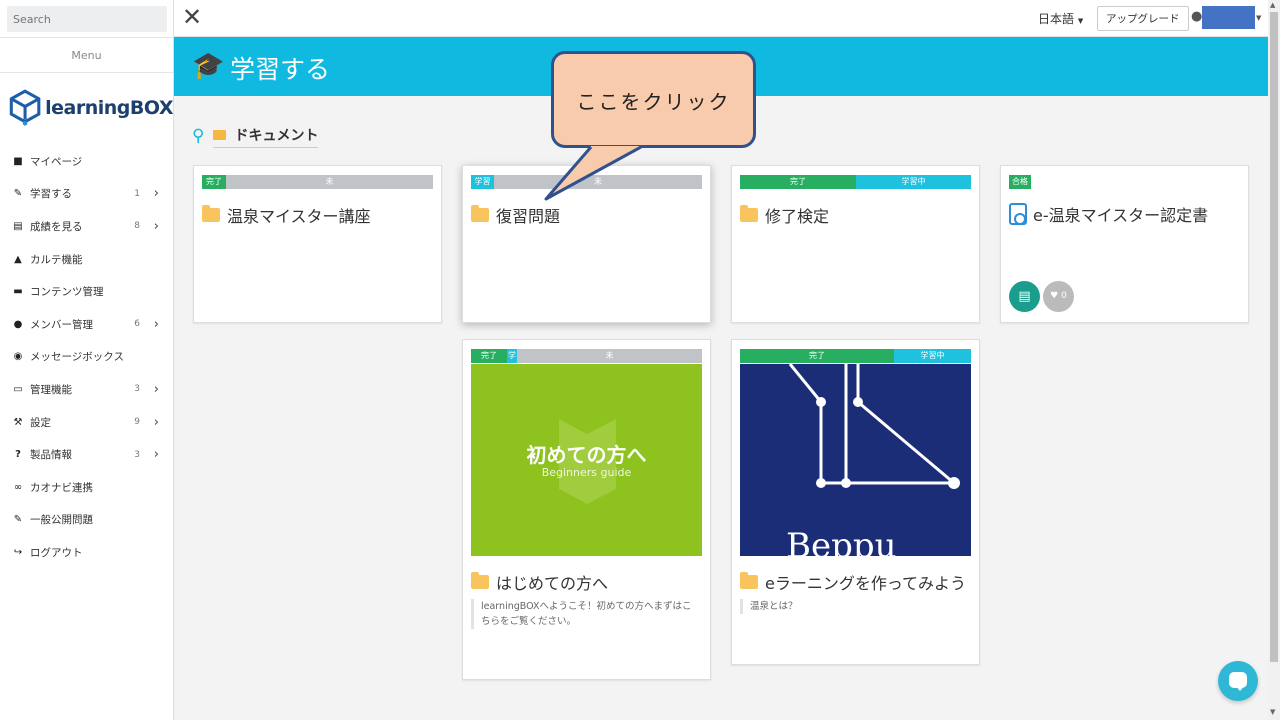 Image resolution: width=1280 pixels, height=720 pixels. Describe the element at coordinates (1274, 337) in the screenshot. I see `scrollbar-thumb` at that location.